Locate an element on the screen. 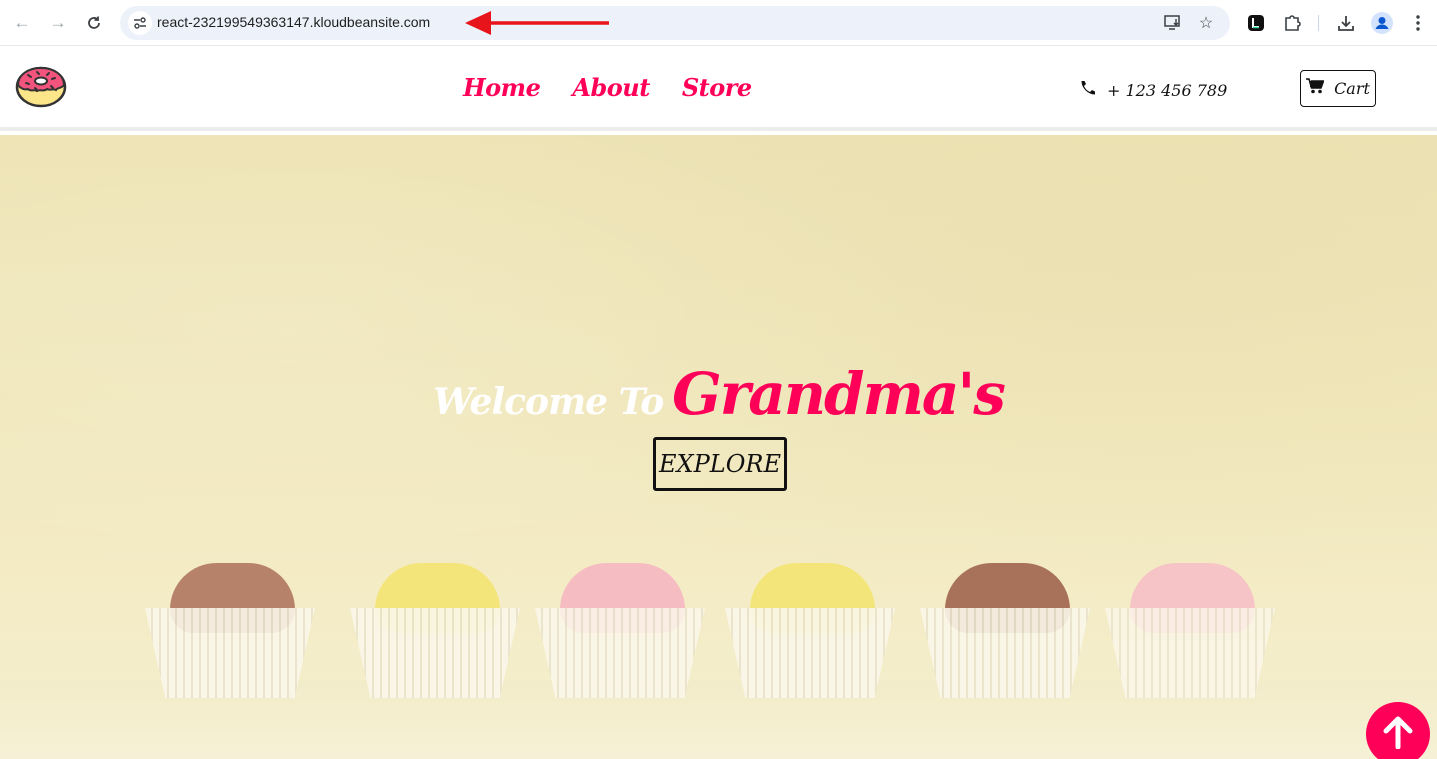  bookmark-star-icon: ☆ is located at coordinates (1206, 23).